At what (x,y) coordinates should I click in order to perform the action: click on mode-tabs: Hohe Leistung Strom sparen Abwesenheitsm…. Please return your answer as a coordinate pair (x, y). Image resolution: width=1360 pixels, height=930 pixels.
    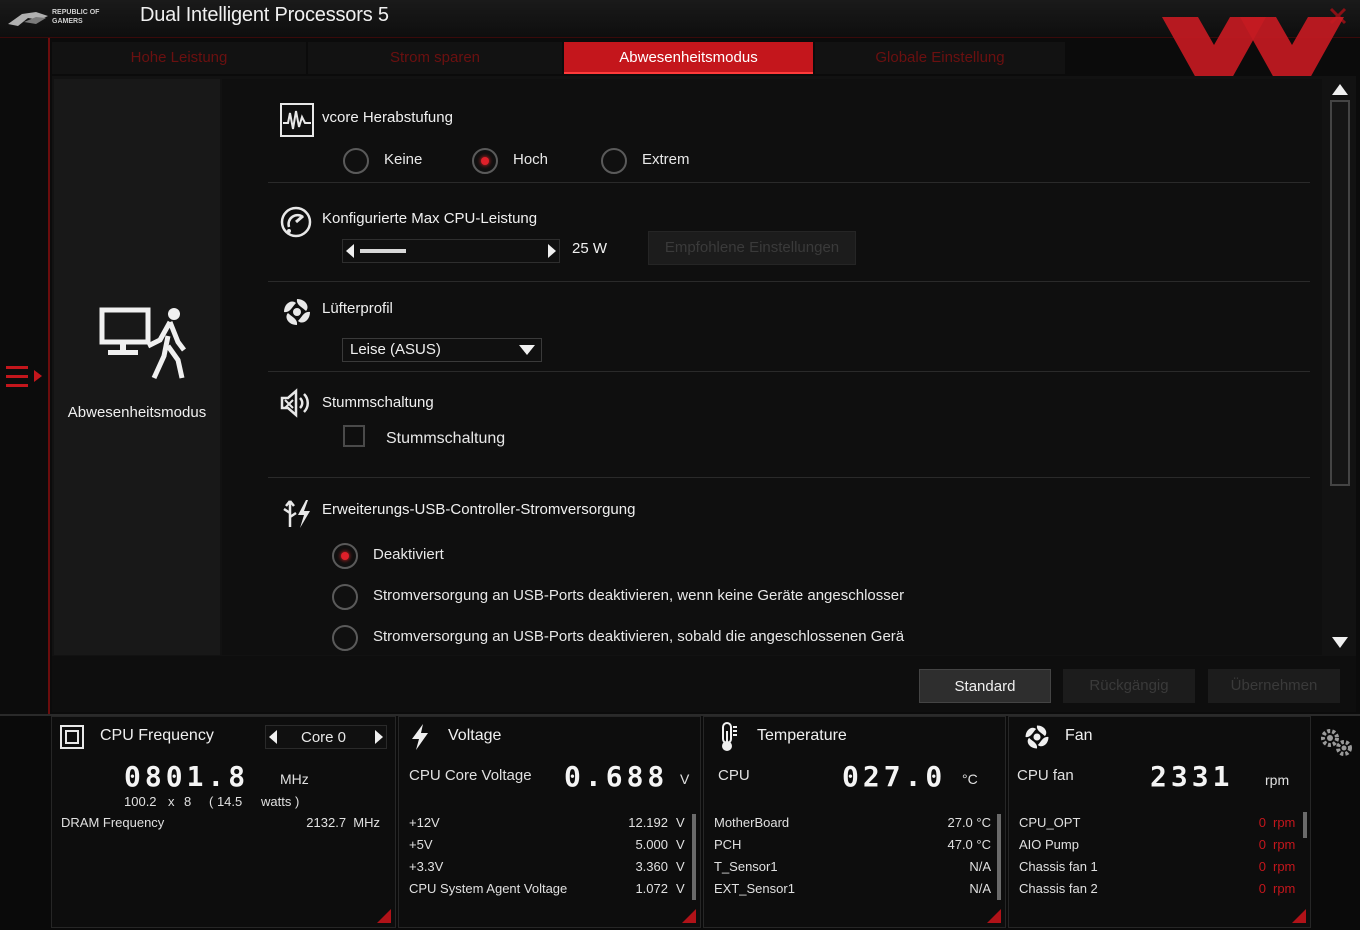
    Looking at the image, I should click on (706, 58).